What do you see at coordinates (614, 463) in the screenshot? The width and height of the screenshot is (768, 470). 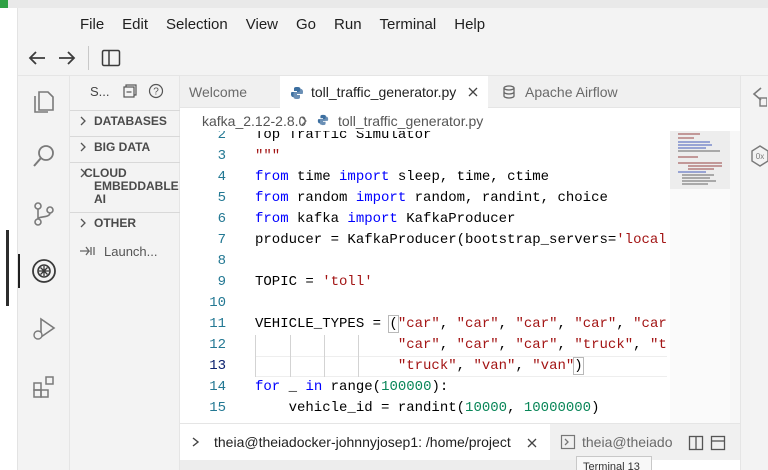 I see `terminal-tooltip: Terminal 13` at bounding box center [614, 463].